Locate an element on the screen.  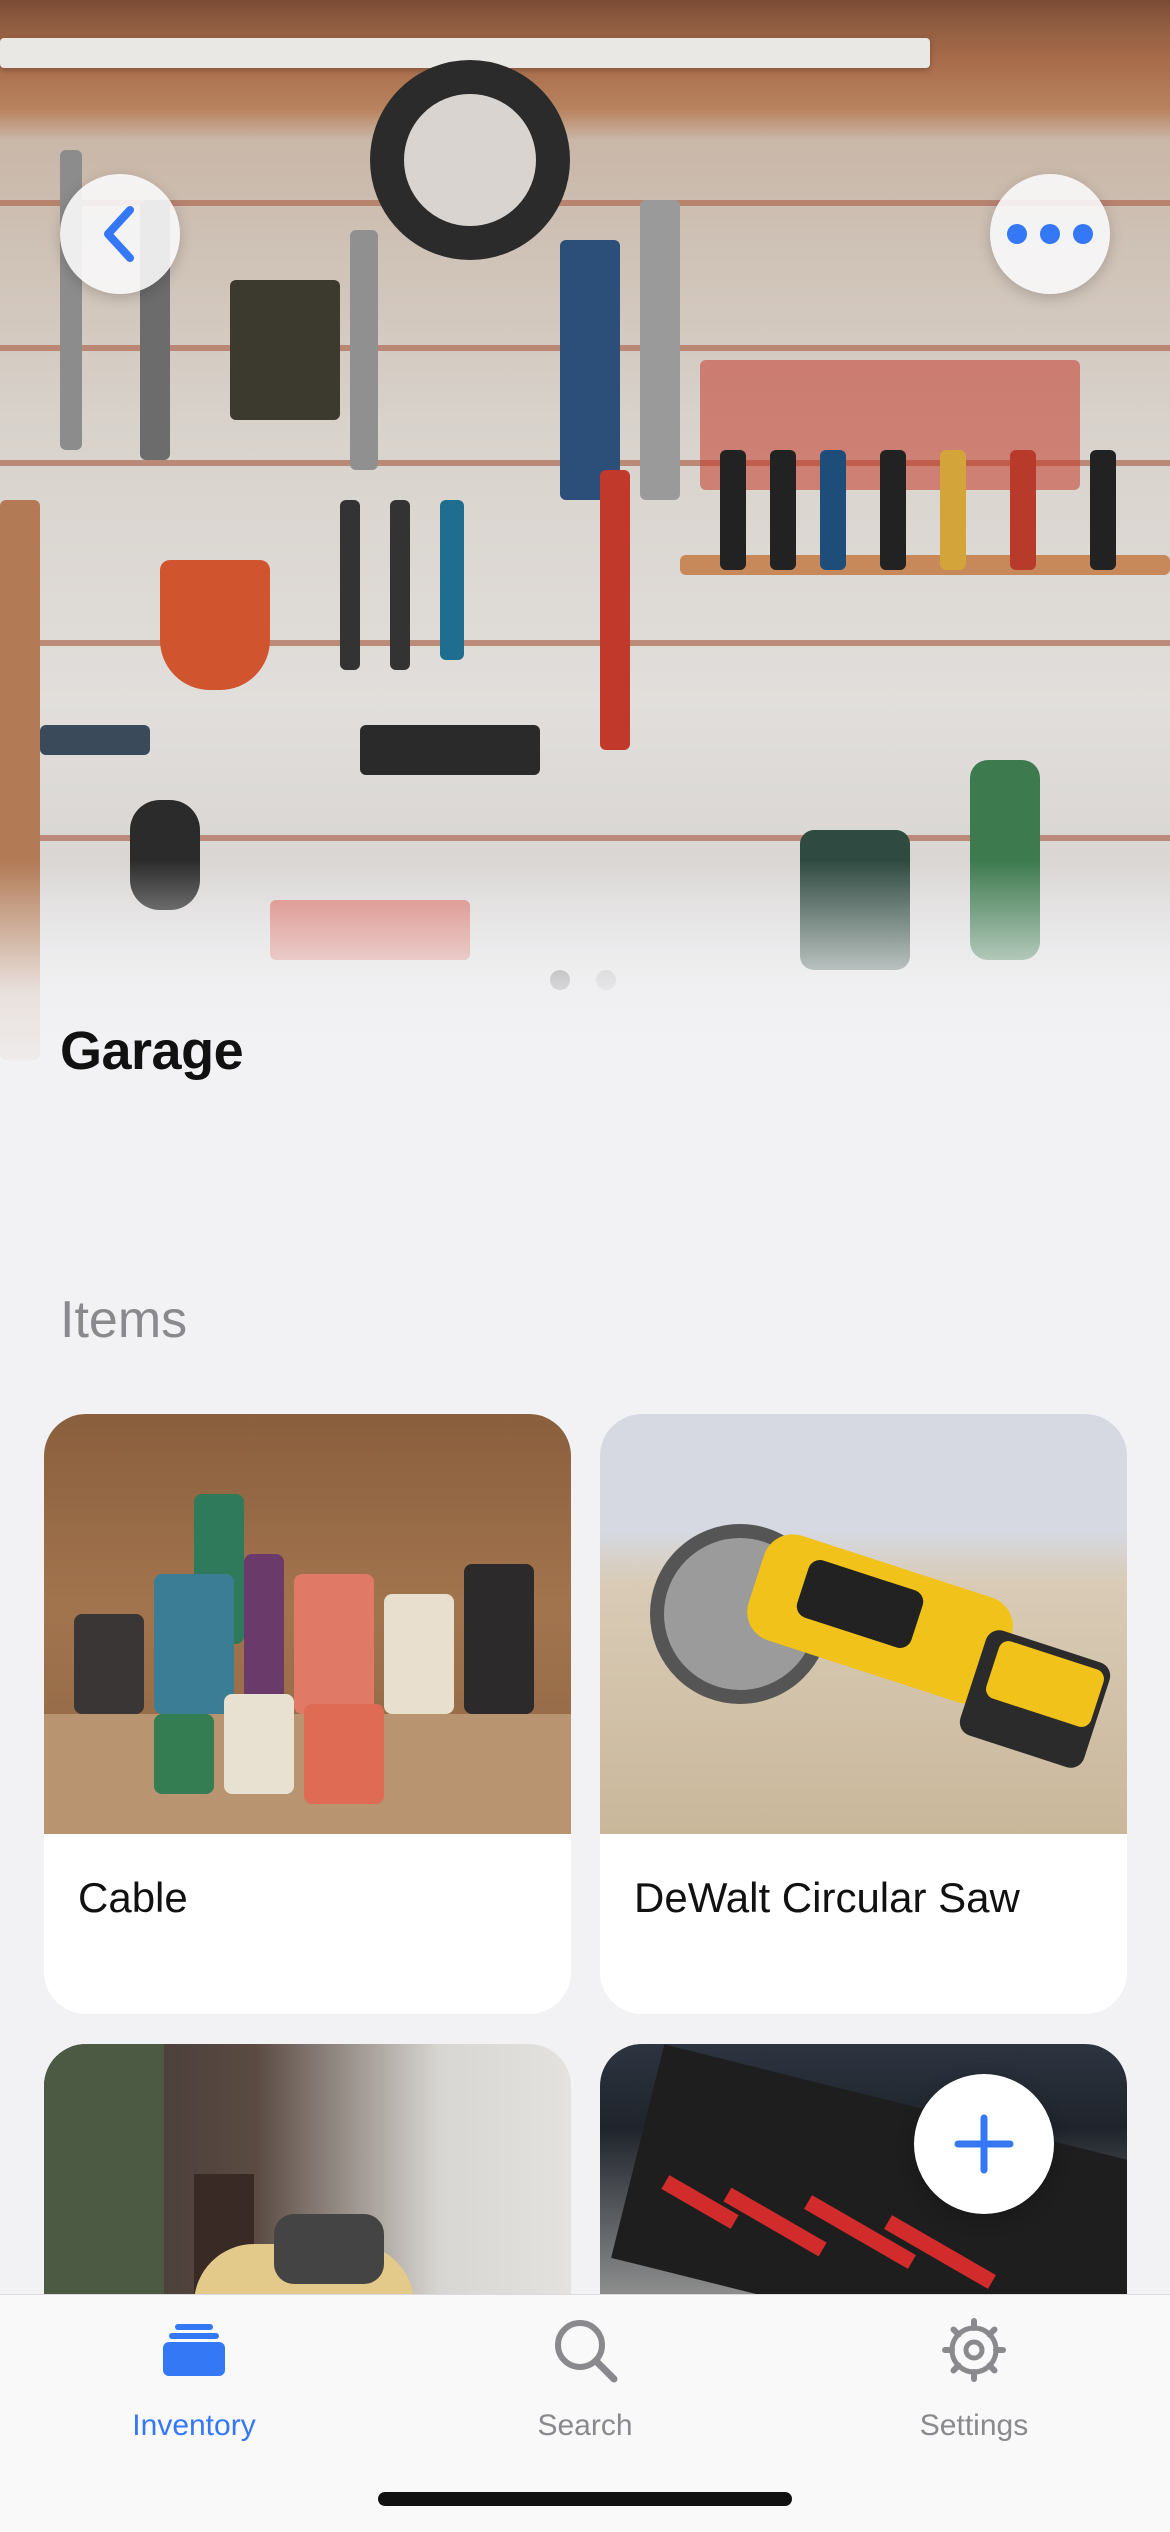
ellipsis-icon is located at coordinates (1050, 234).